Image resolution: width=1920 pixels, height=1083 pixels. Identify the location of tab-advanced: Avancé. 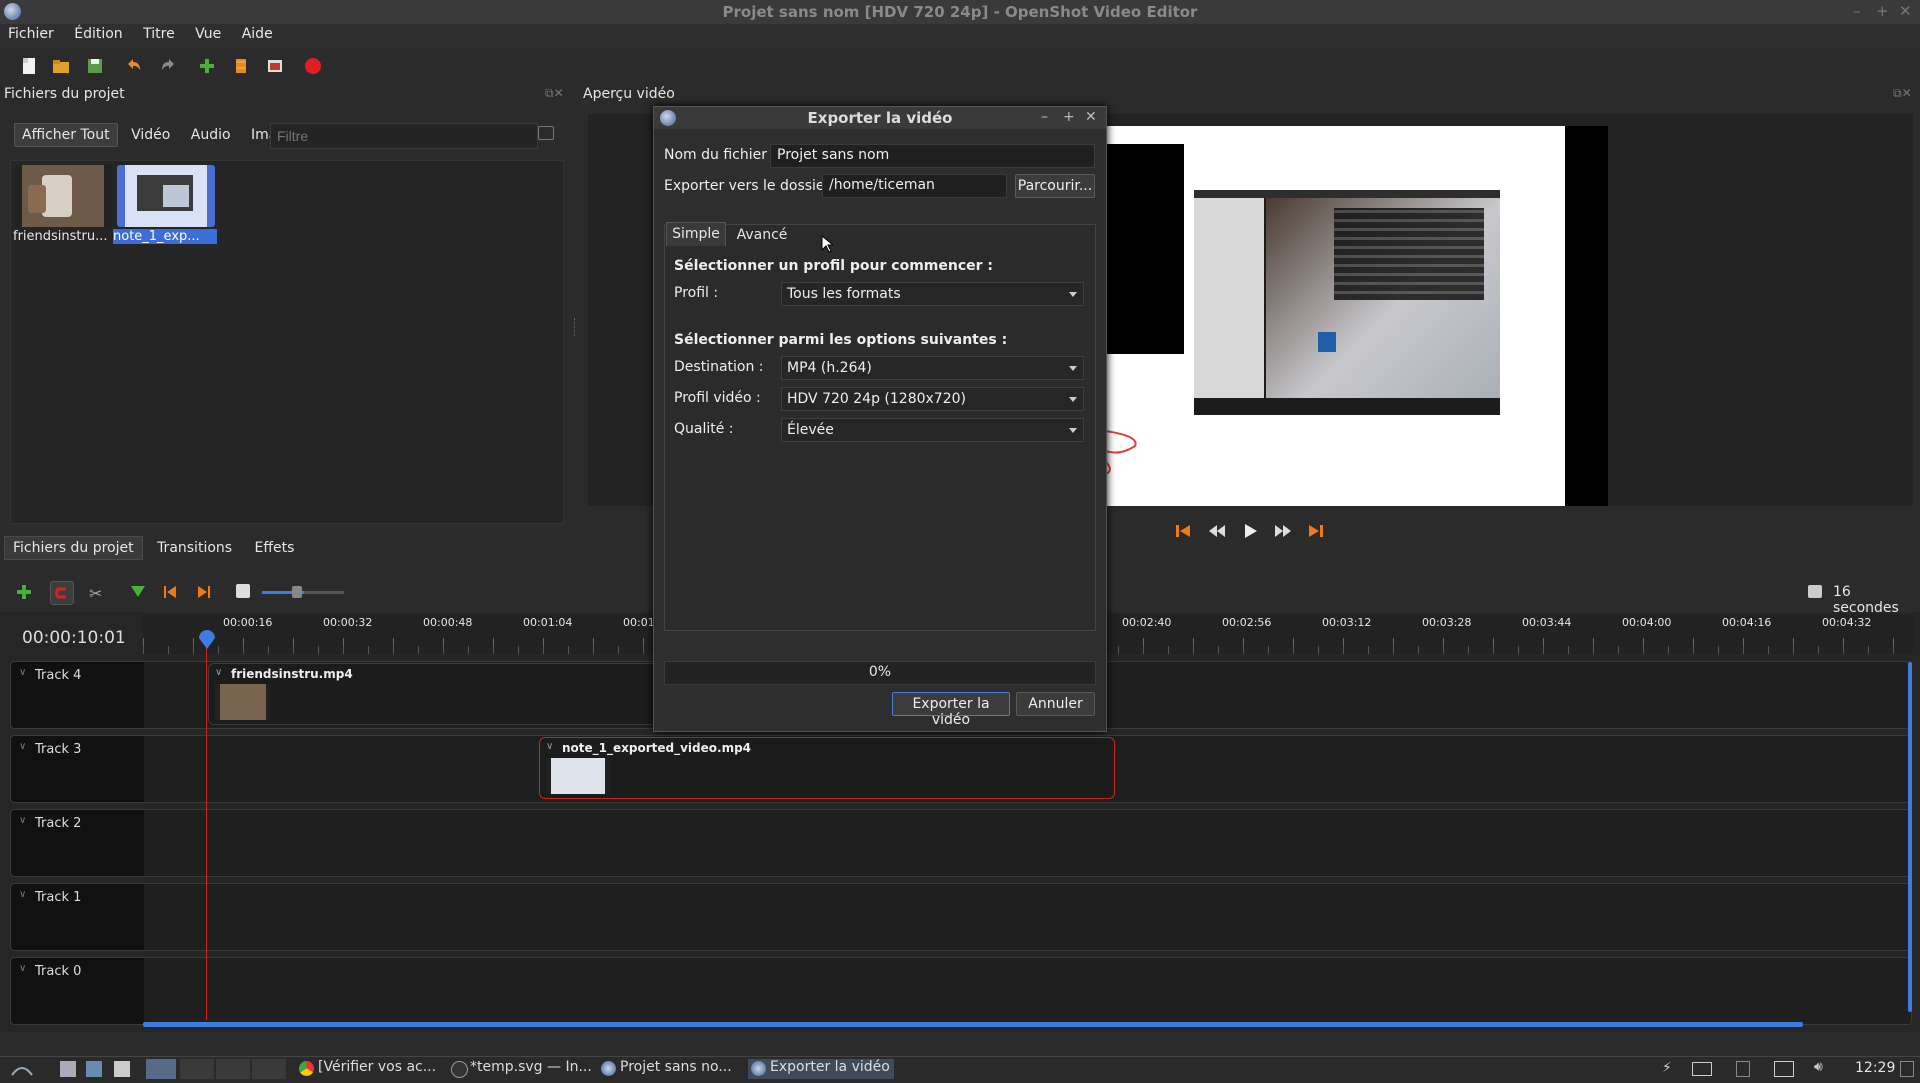
(762, 236).